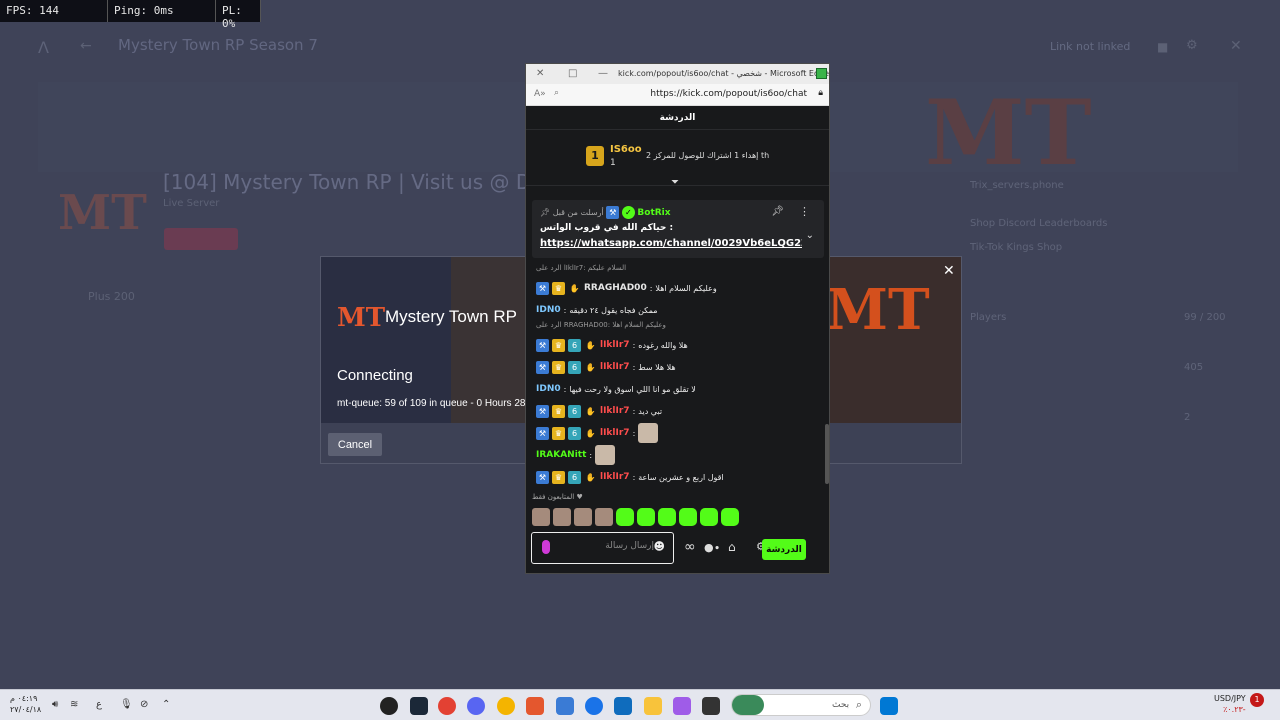 This screenshot has height=720, width=1280. What do you see at coordinates (615, 288) in the screenshot?
I see `chat-username: RRAGHAD00` at bounding box center [615, 288].